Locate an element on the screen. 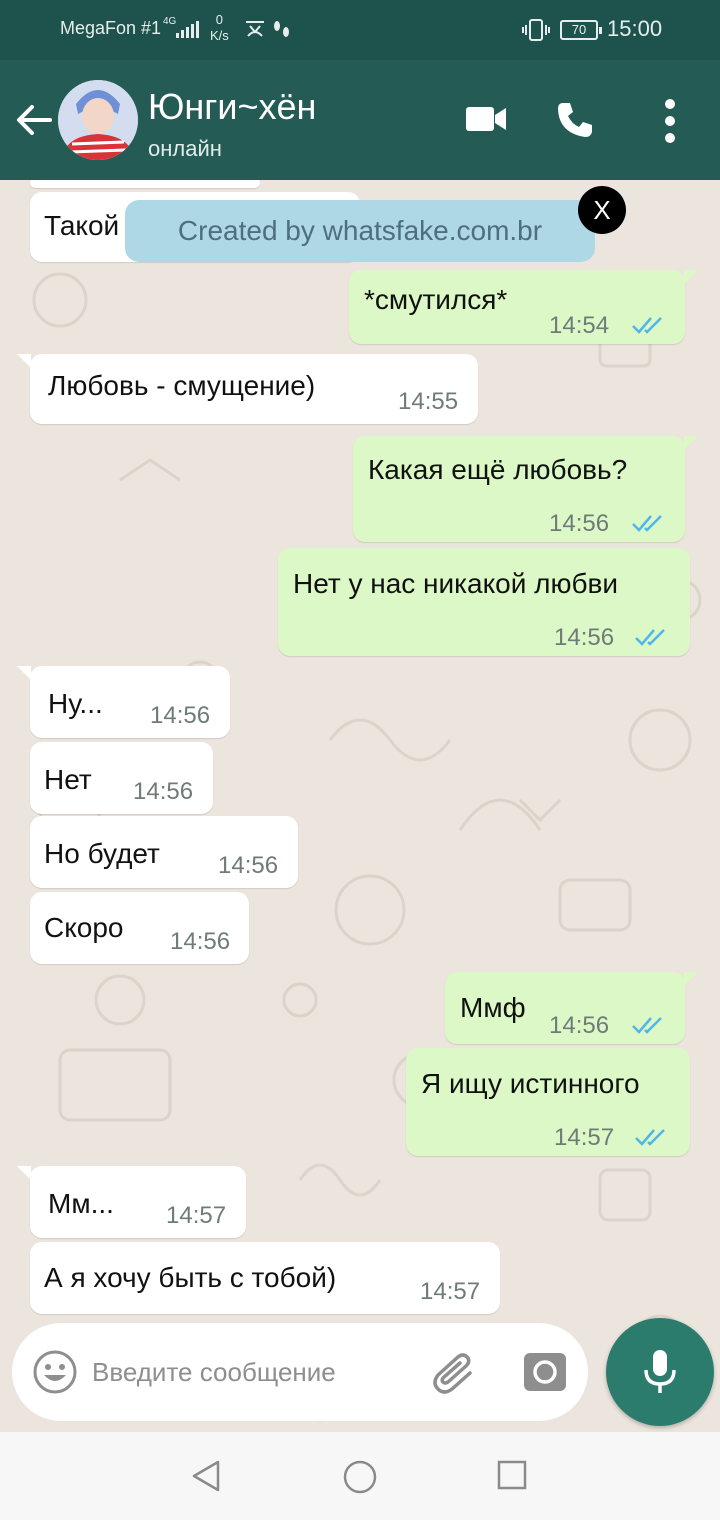 This screenshot has width=720, height=1520. more-options-icon is located at coordinates (670, 121).